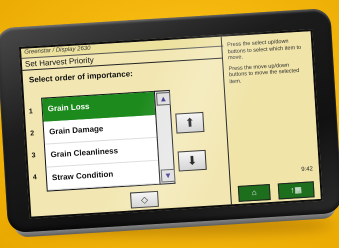 This screenshot has height=248, width=339. I want to click on scroll-up-icon: ▲, so click(163, 98).